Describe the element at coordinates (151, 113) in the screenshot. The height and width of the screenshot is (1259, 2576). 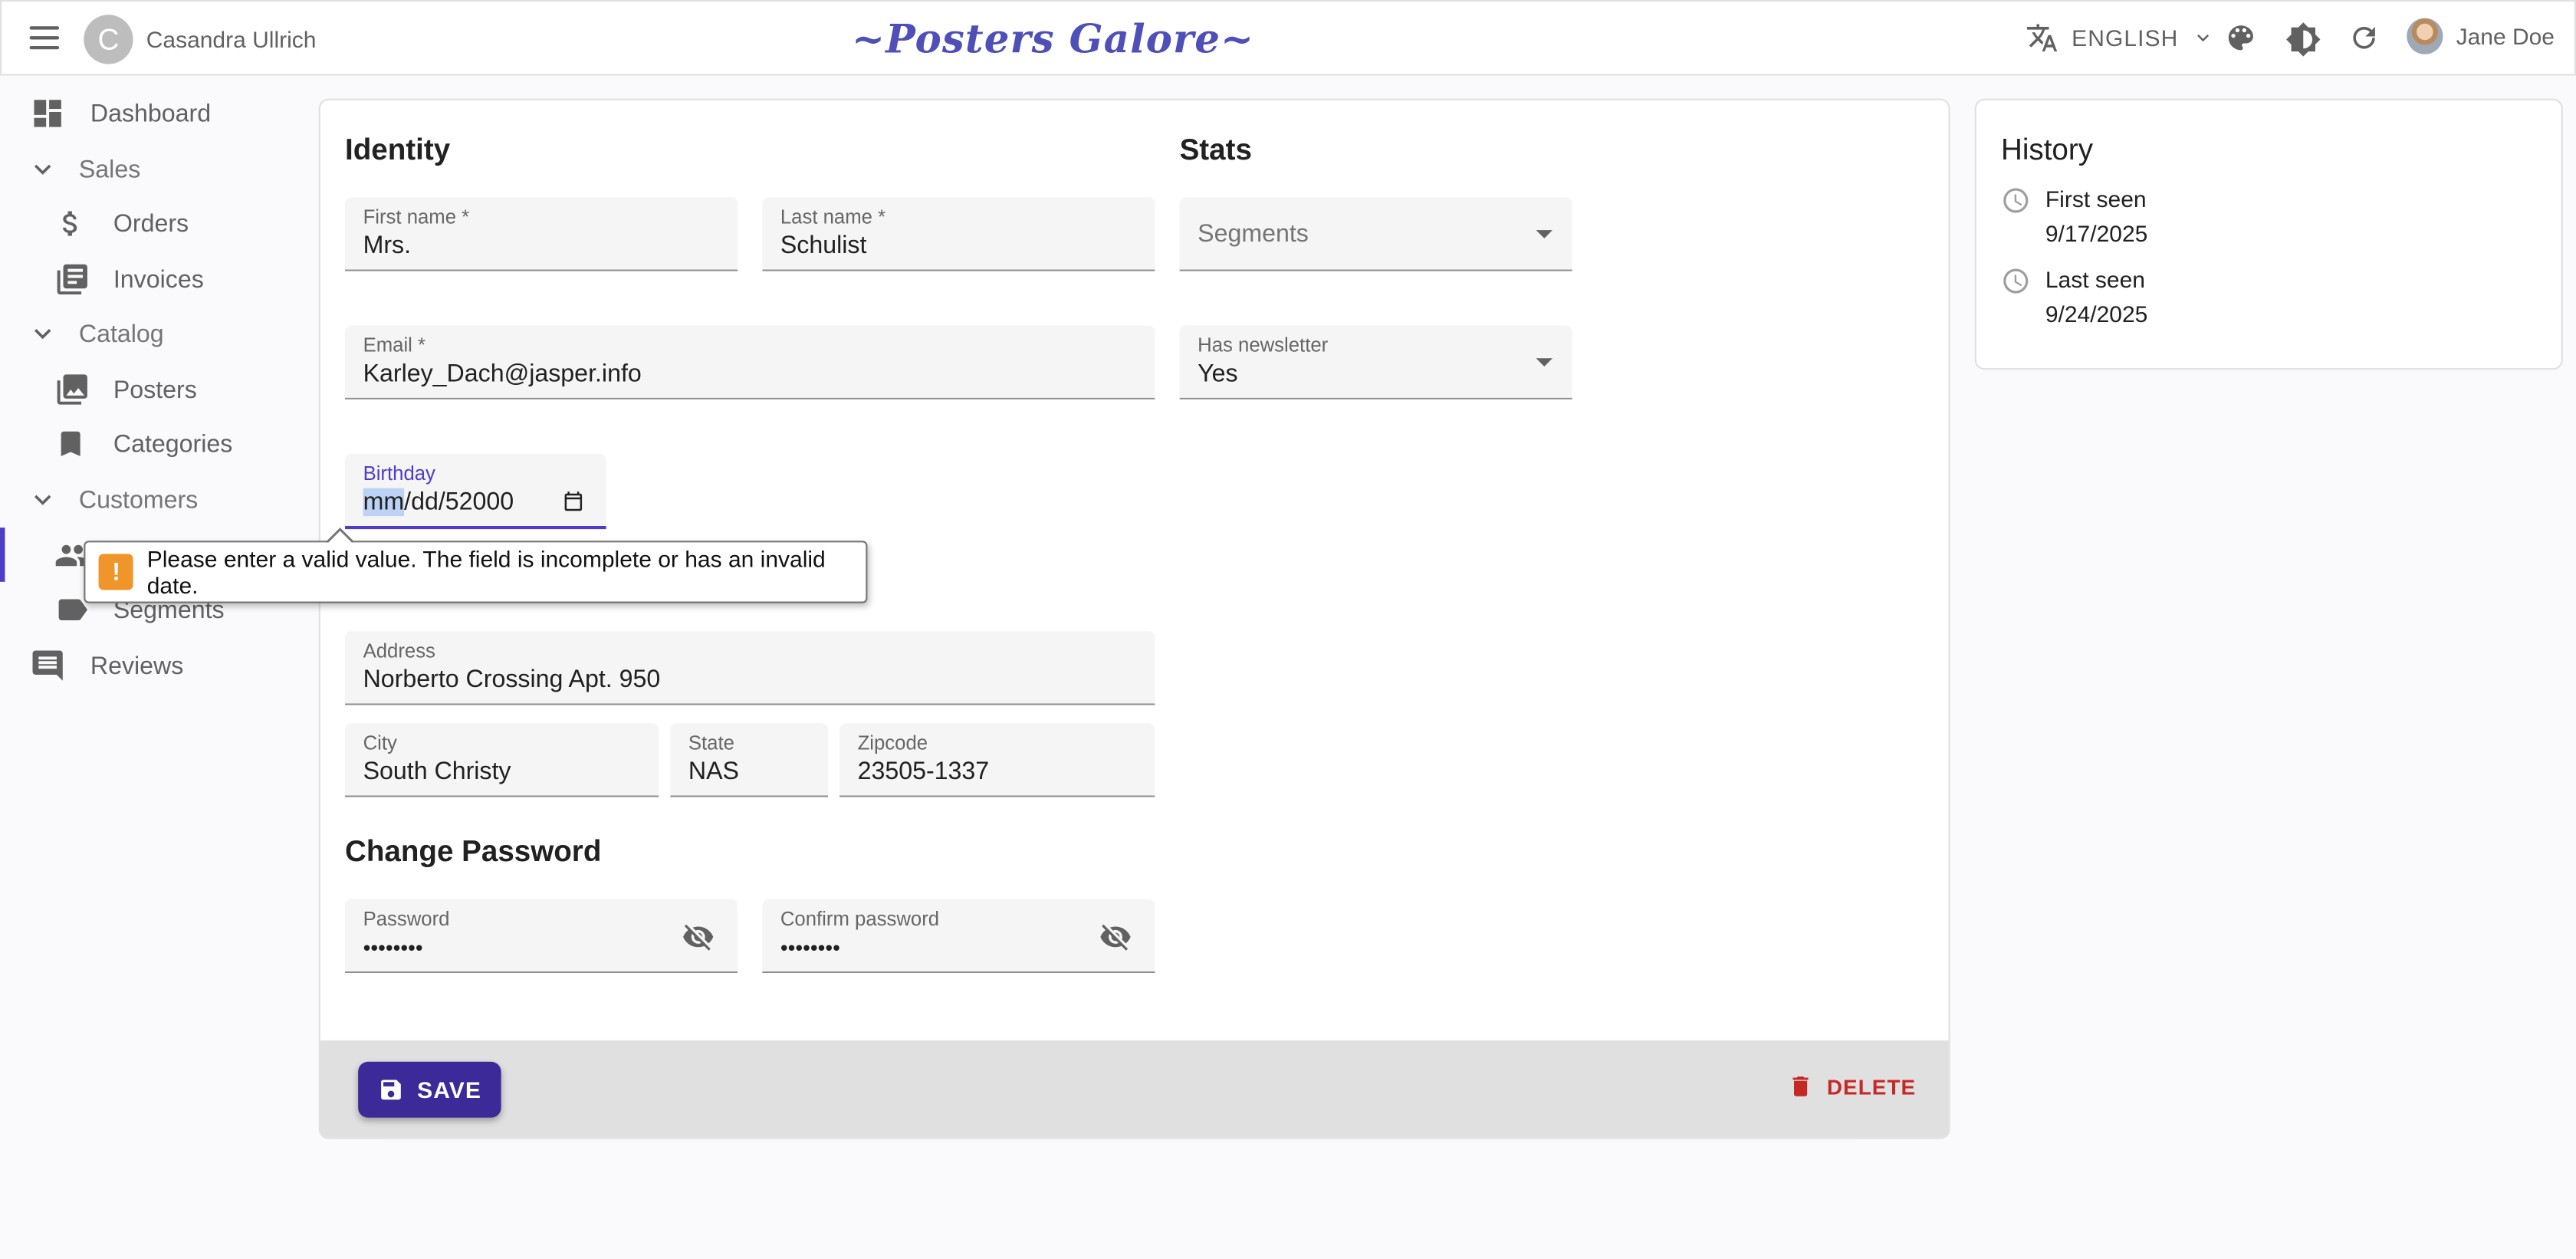
I see `sidebar-item-label: Dashboard` at that location.